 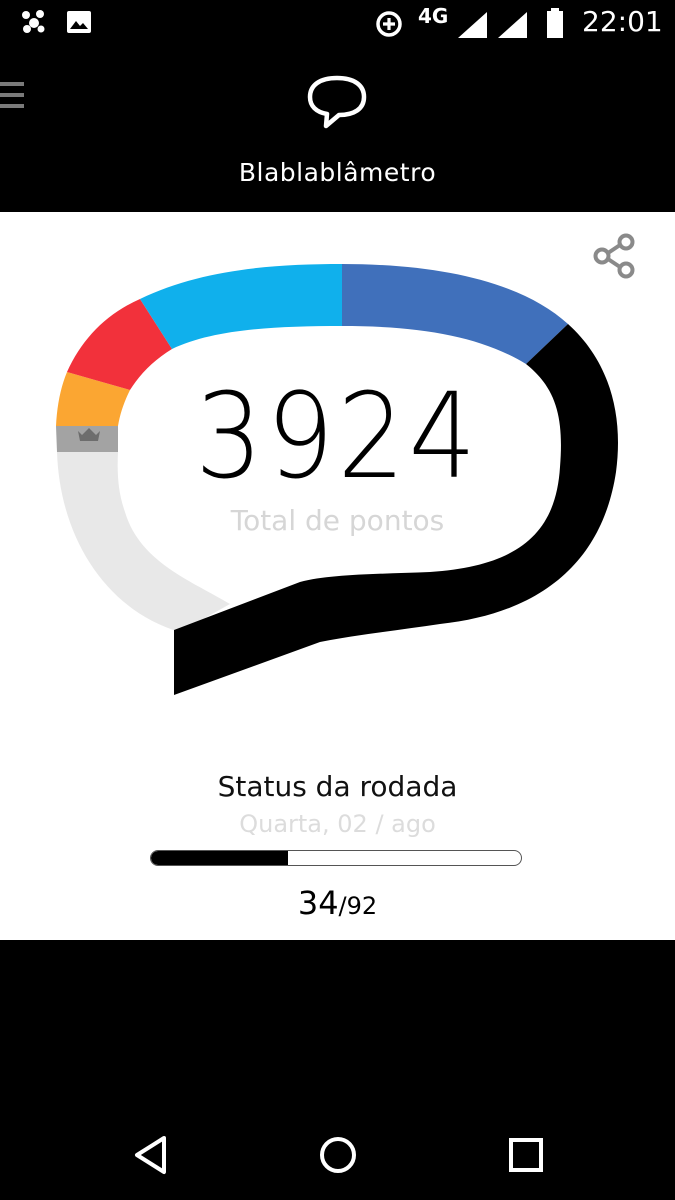 I want to click on speech-bubble-icon, so click(x=337, y=102).